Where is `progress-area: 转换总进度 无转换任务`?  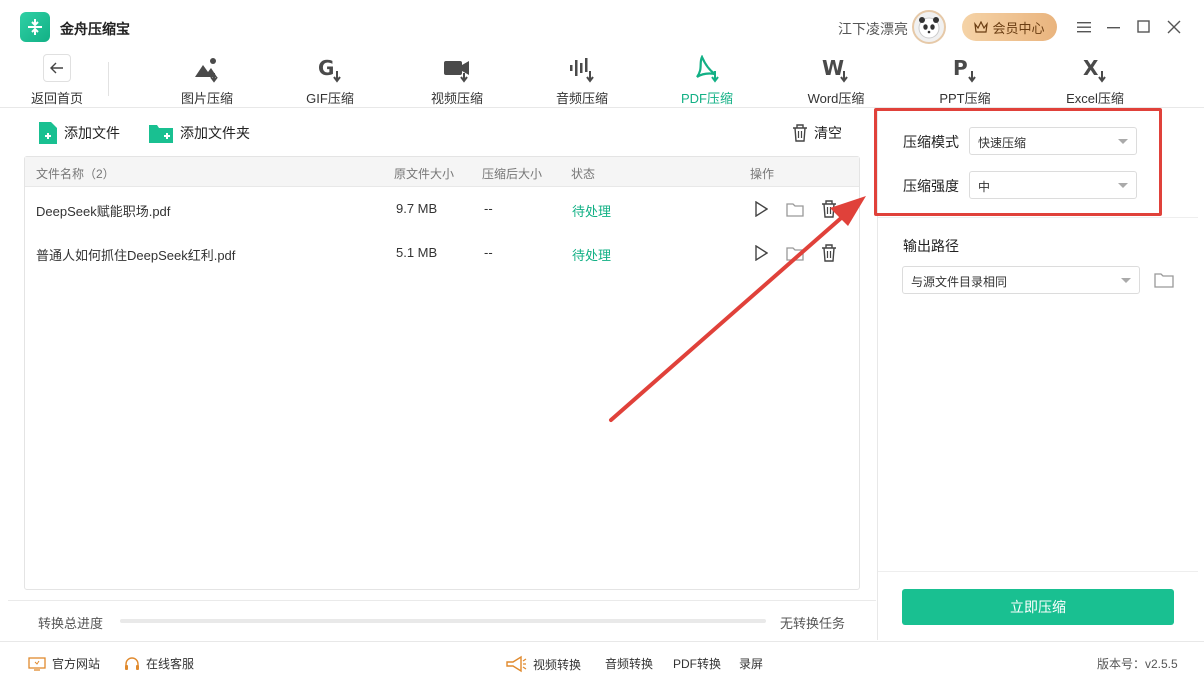 progress-area: 转换总进度 无转换任务 is located at coordinates (442, 620).